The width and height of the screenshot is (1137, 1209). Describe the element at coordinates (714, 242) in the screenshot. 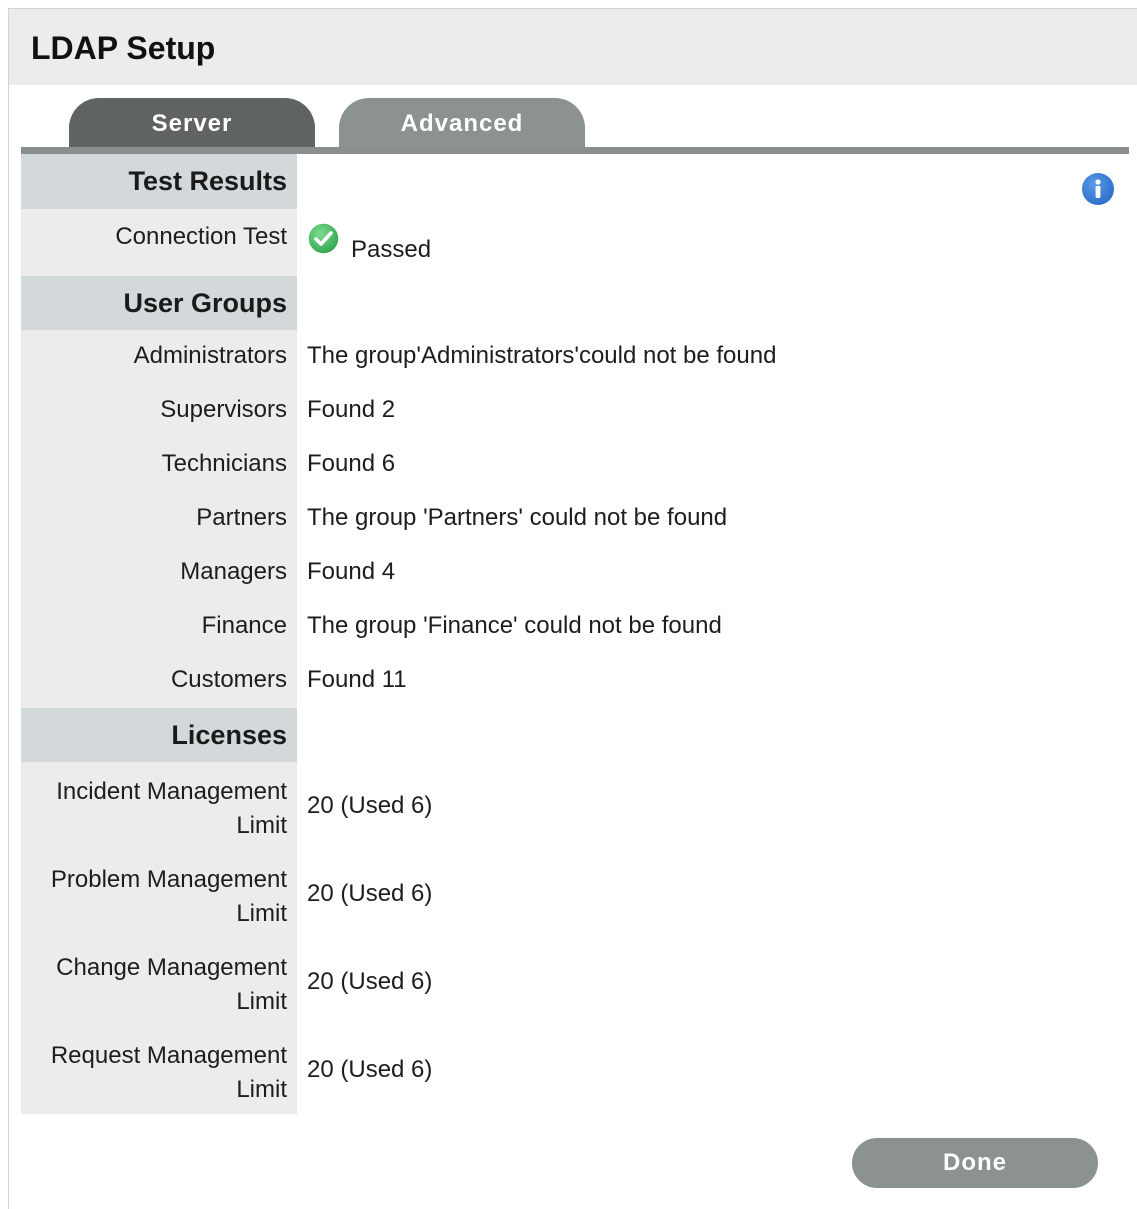

I see `connection-test-status: Passed` at that location.